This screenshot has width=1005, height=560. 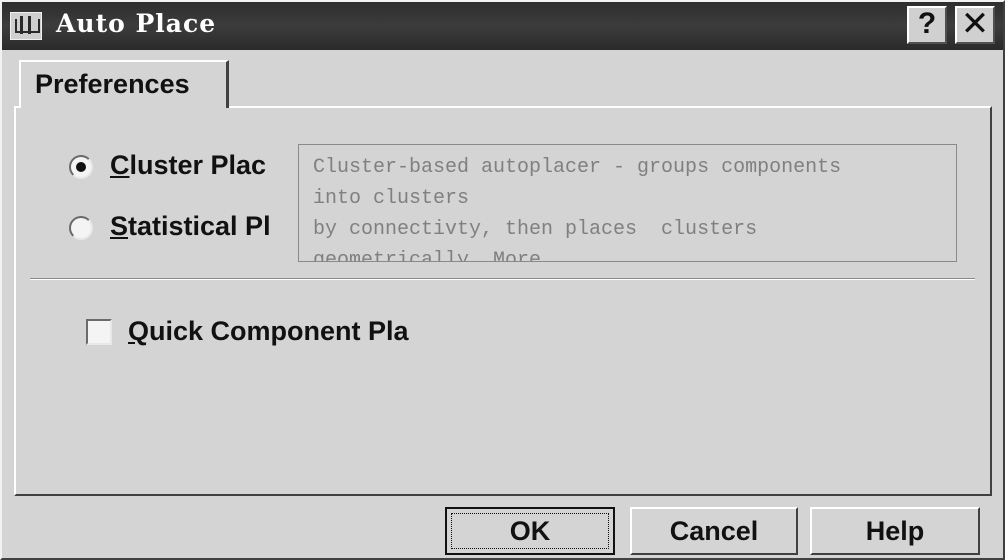 What do you see at coordinates (199, 165) in the screenshot?
I see `cluster-placer-label: Cluster Plac` at bounding box center [199, 165].